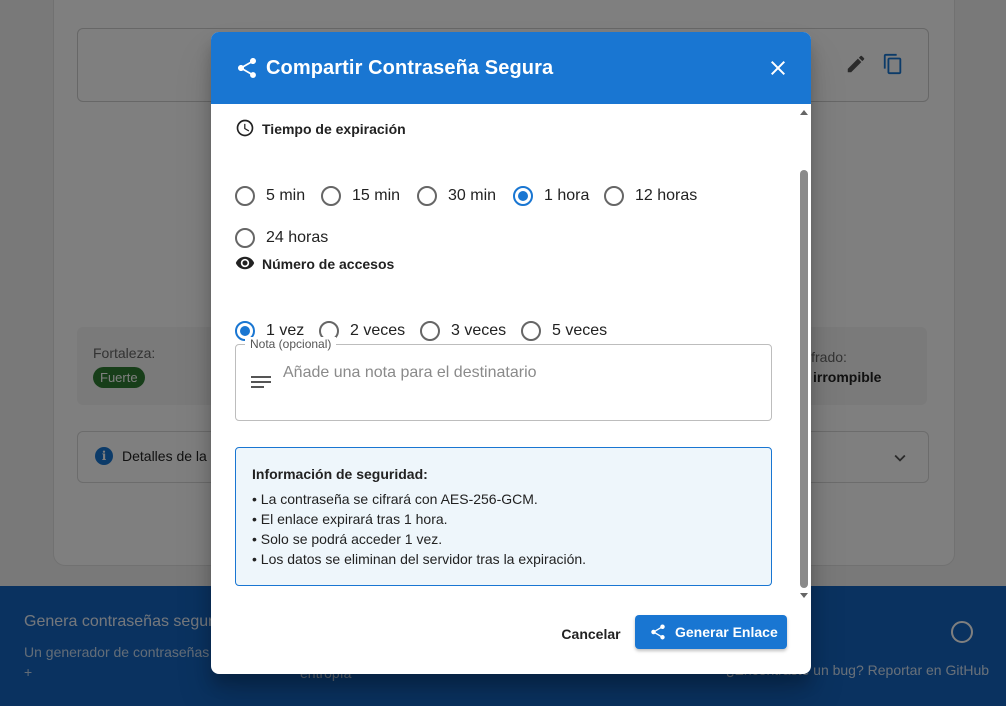  What do you see at coordinates (376, 195) in the screenshot?
I see `radio-label: 15 min` at bounding box center [376, 195].